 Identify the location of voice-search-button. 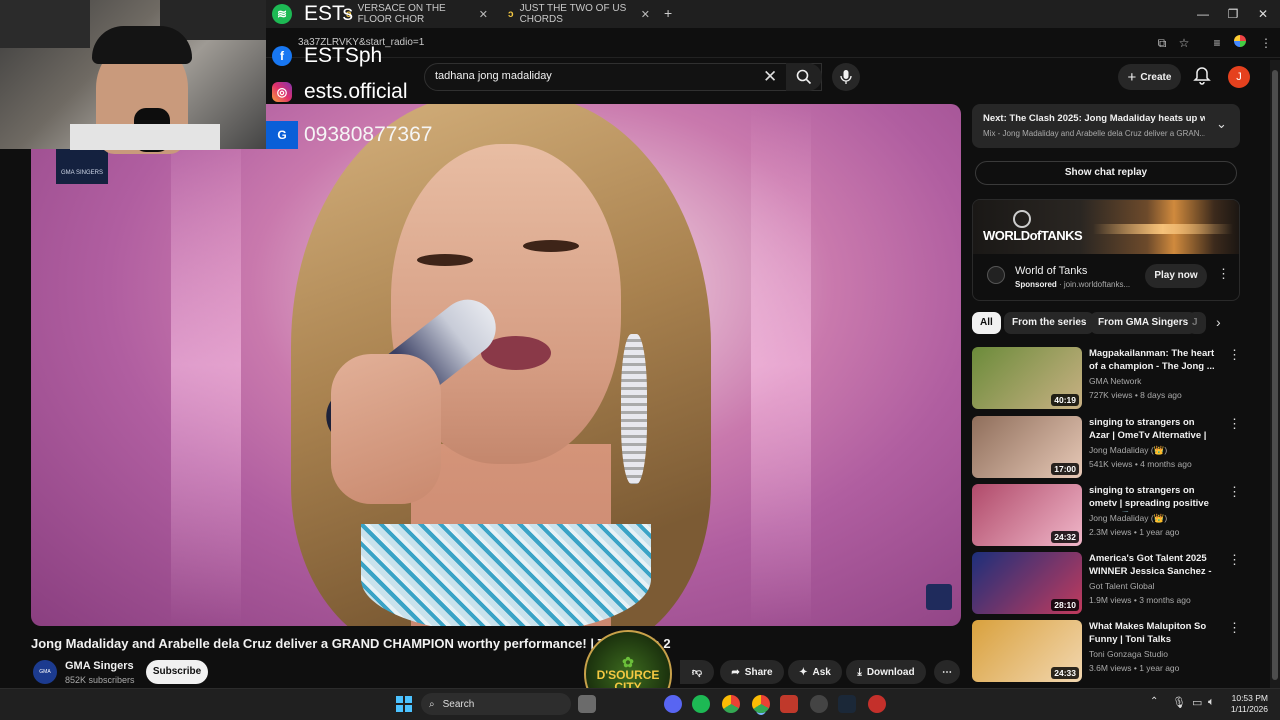
(846, 77).